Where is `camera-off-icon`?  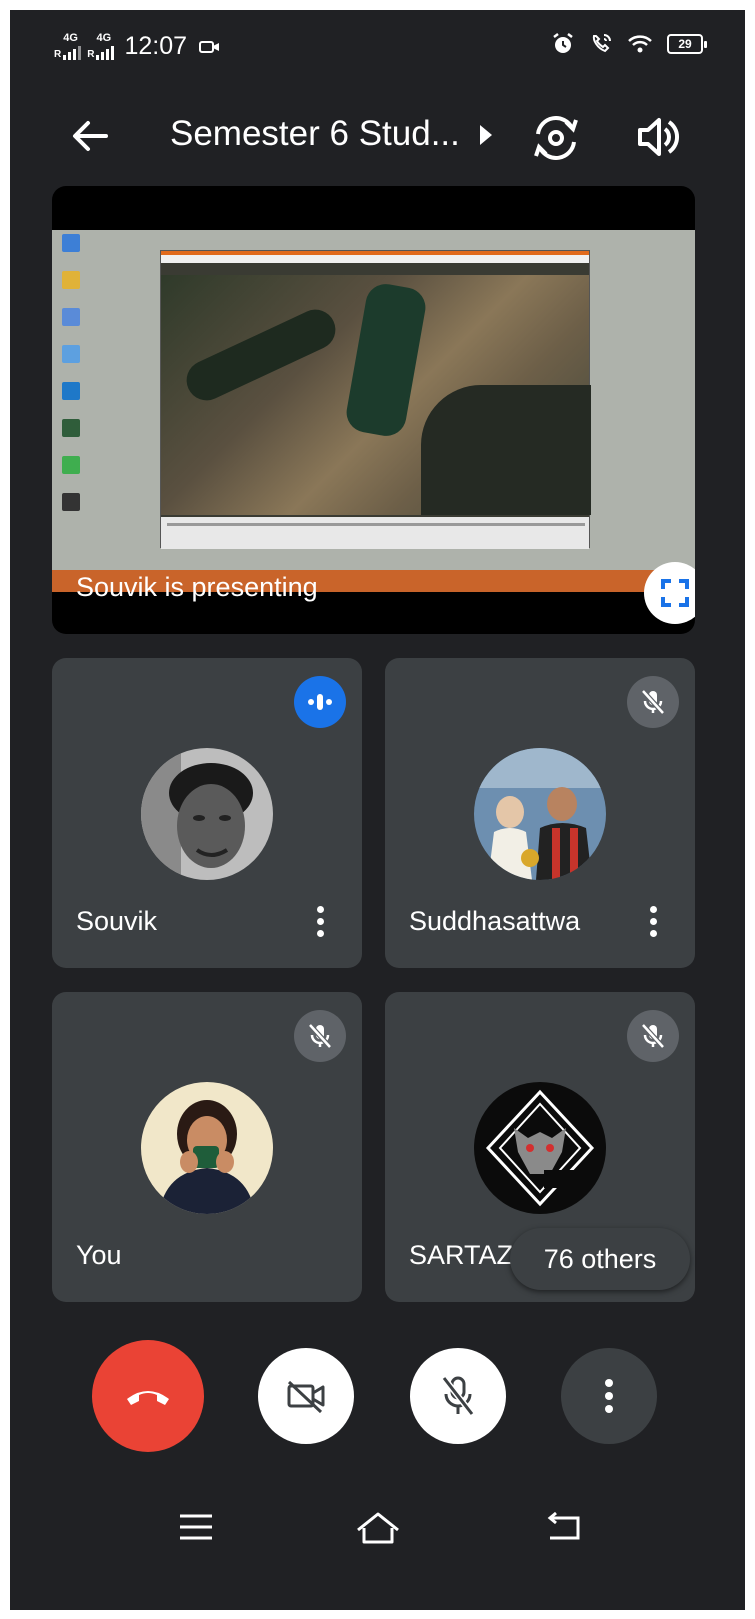 camera-off-icon is located at coordinates (306, 1397).